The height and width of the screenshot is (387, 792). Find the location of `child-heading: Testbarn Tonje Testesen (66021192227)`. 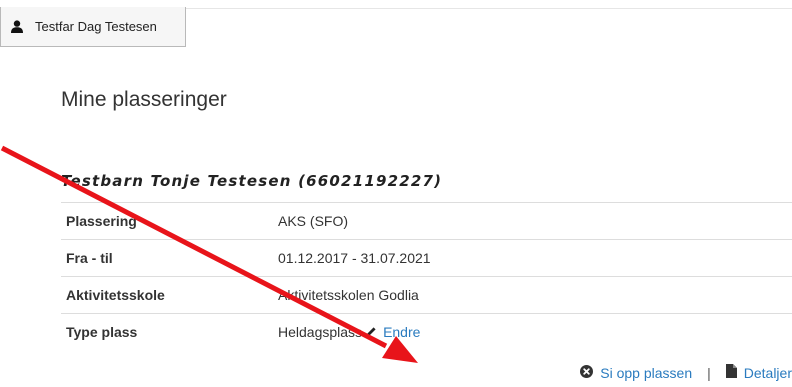

child-heading: Testbarn Tonje Testesen (66021192227) is located at coordinates (252, 181).